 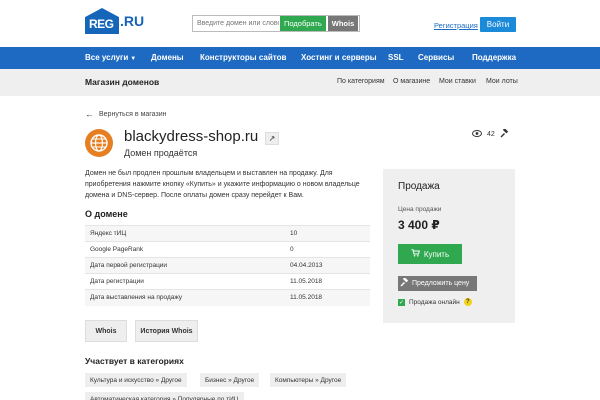 What do you see at coordinates (303, 23) in the screenshot?
I see `pick-domain-button: Подобрать` at bounding box center [303, 23].